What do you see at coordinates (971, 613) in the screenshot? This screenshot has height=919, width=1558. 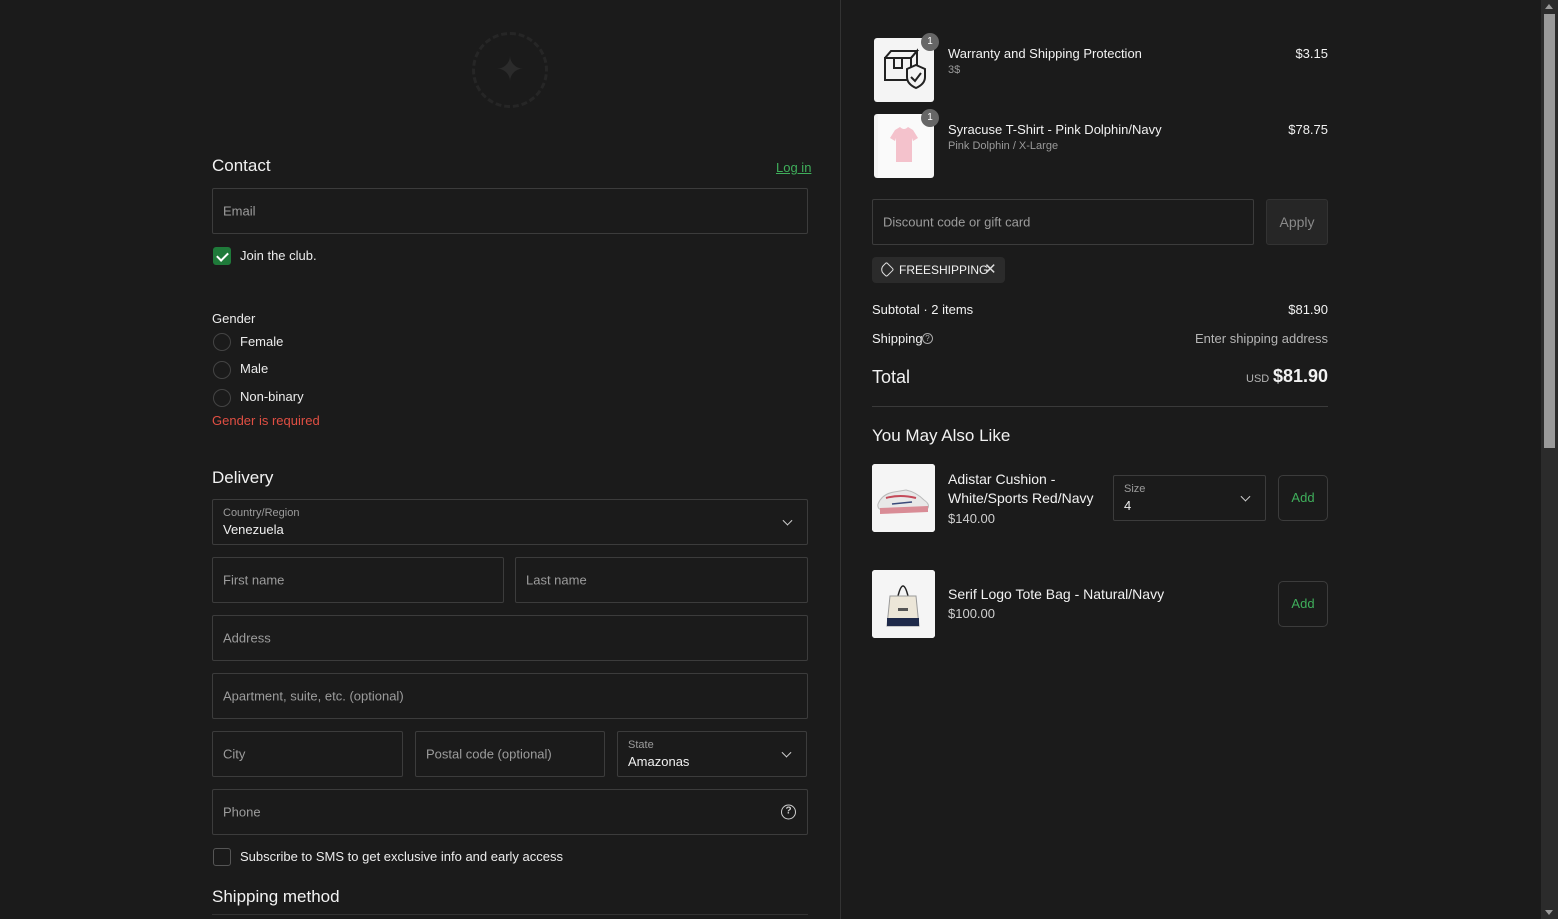 I see `recommendation-price: $100.00` at bounding box center [971, 613].